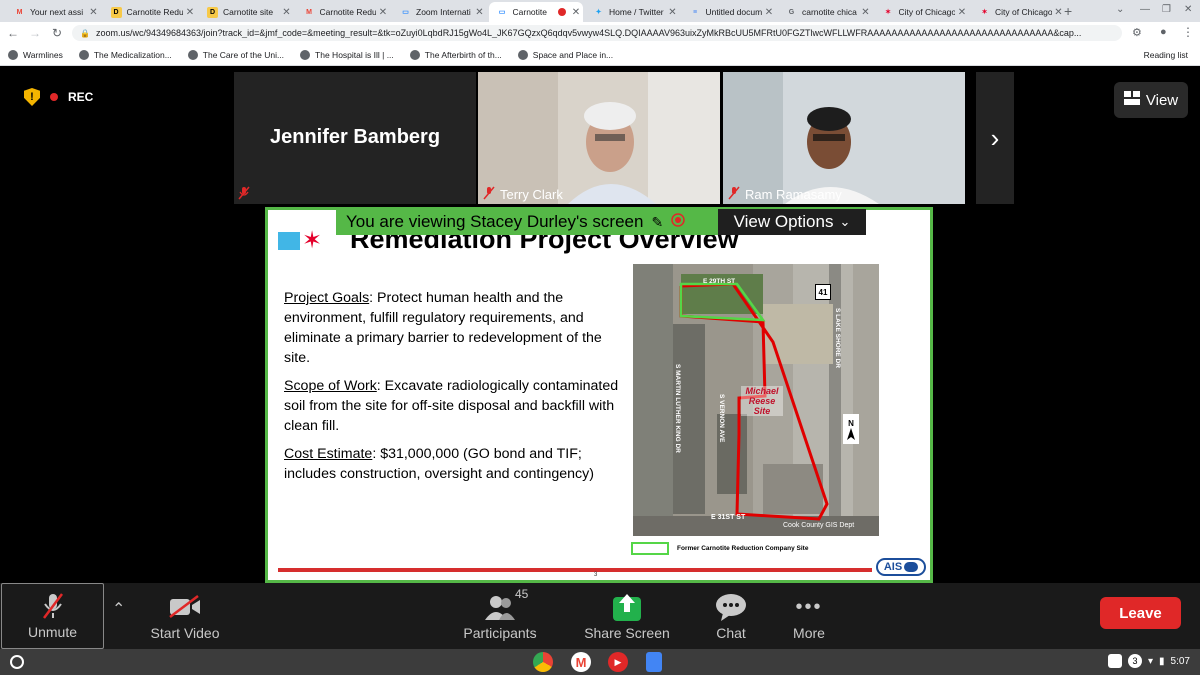  Describe the element at coordinates (522, 194) in the screenshot. I see `participant-name: Terry Clark` at that location.